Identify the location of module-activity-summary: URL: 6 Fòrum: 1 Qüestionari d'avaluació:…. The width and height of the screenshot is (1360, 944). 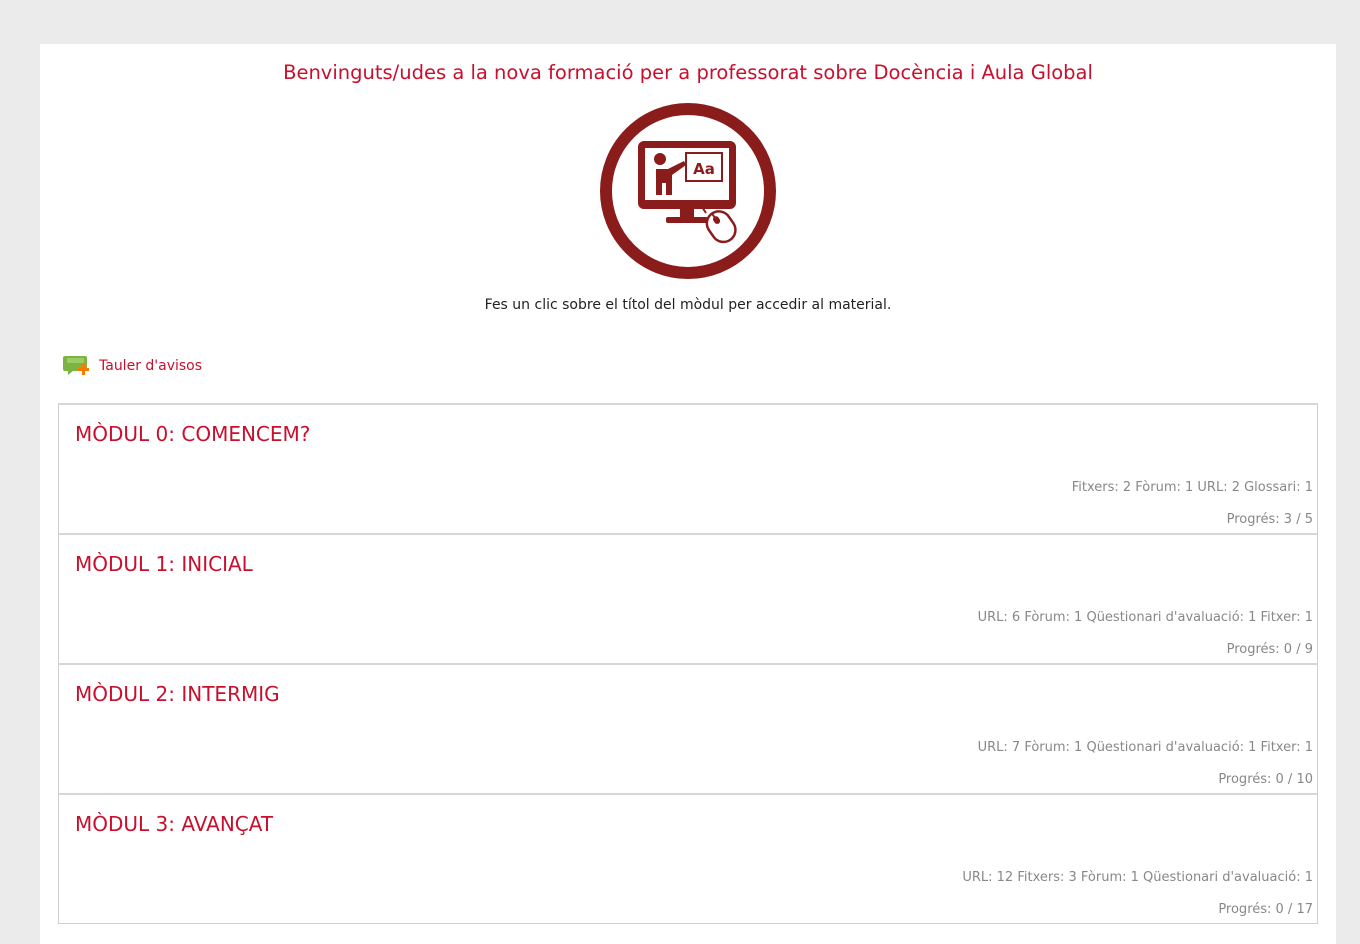
(1145, 617).